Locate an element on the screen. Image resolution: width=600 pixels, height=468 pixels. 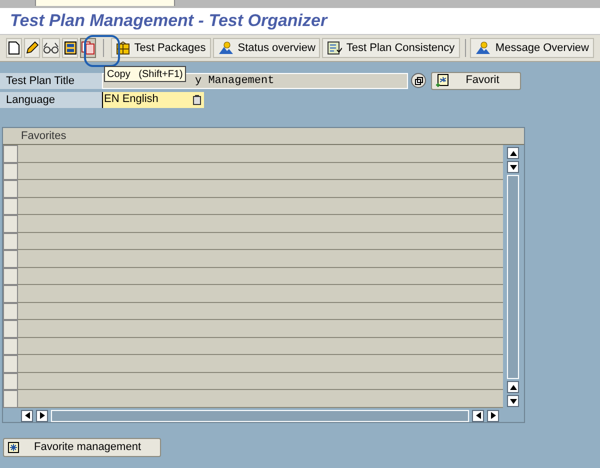
copy-icon is located at coordinates (88, 48).